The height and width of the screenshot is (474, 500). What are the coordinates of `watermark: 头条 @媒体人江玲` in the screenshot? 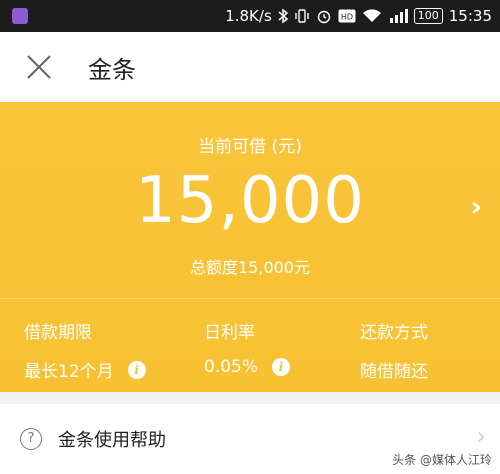 It's located at (442, 460).